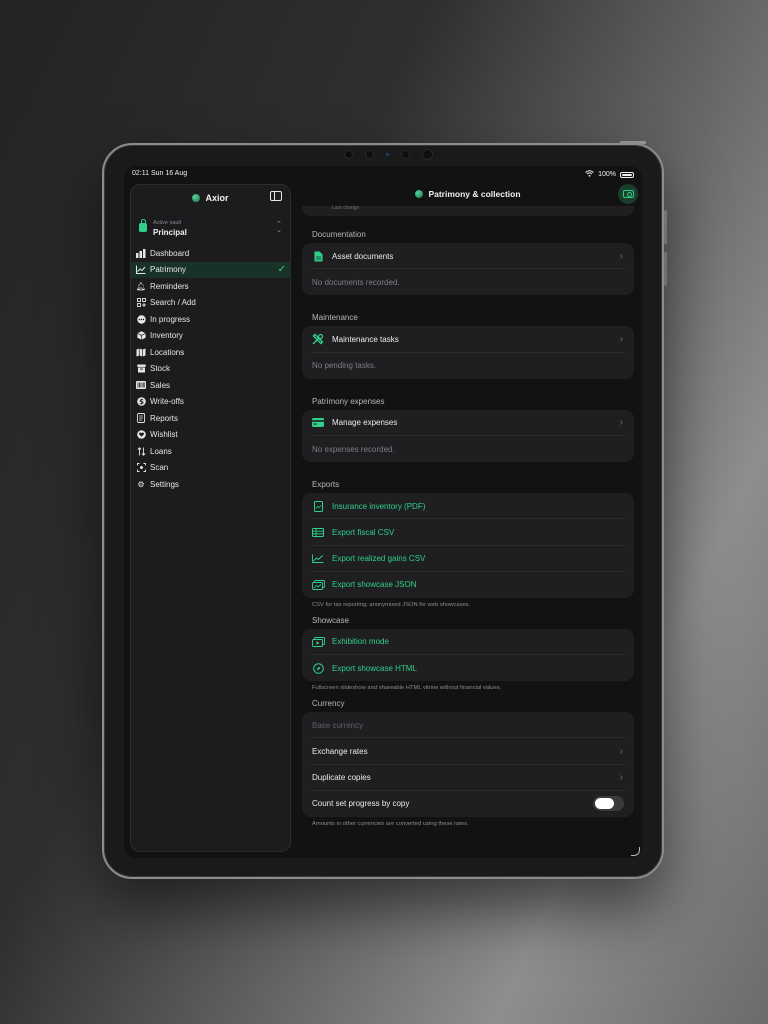 Image resolution: width=768 pixels, height=1024 pixels. What do you see at coordinates (141, 303) in the screenshot?
I see `grid-plus-icon` at bounding box center [141, 303].